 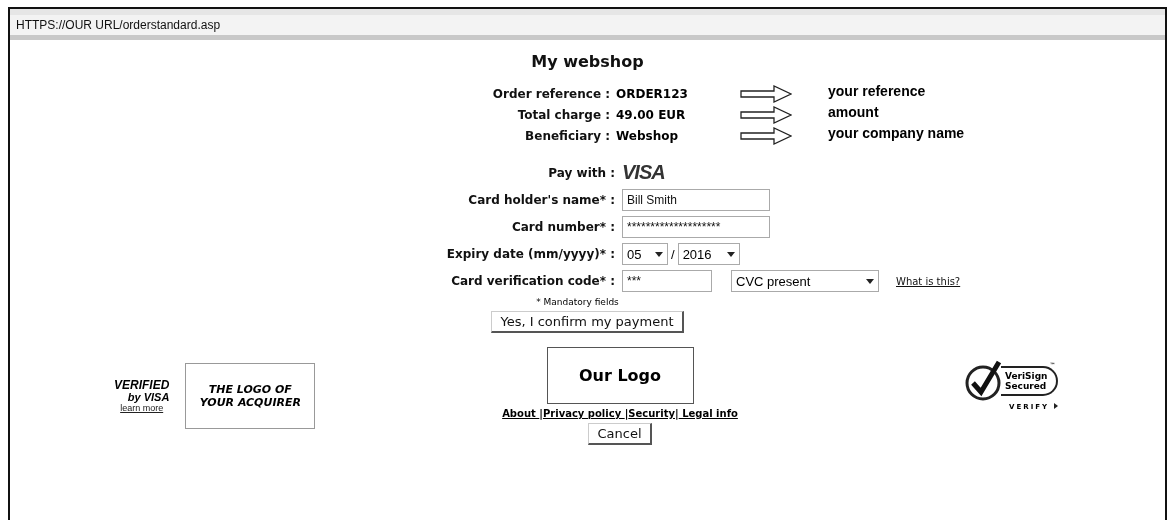 What do you see at coordinates (877, 91) in the screenshot?
I see `annotation-text: your reference` at bounding box center [877, 91].